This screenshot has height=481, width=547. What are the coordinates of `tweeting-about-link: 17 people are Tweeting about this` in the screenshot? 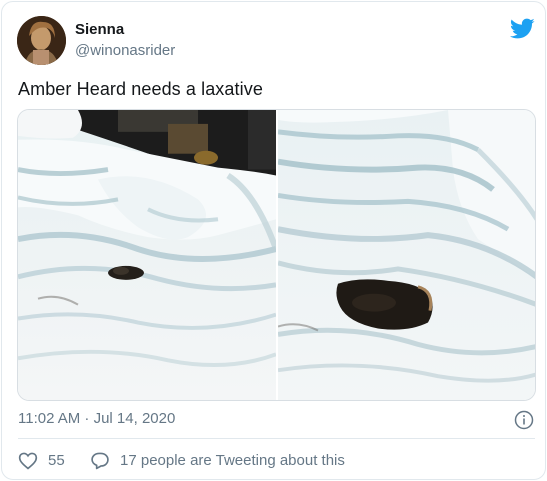 It's located at (232, 460).